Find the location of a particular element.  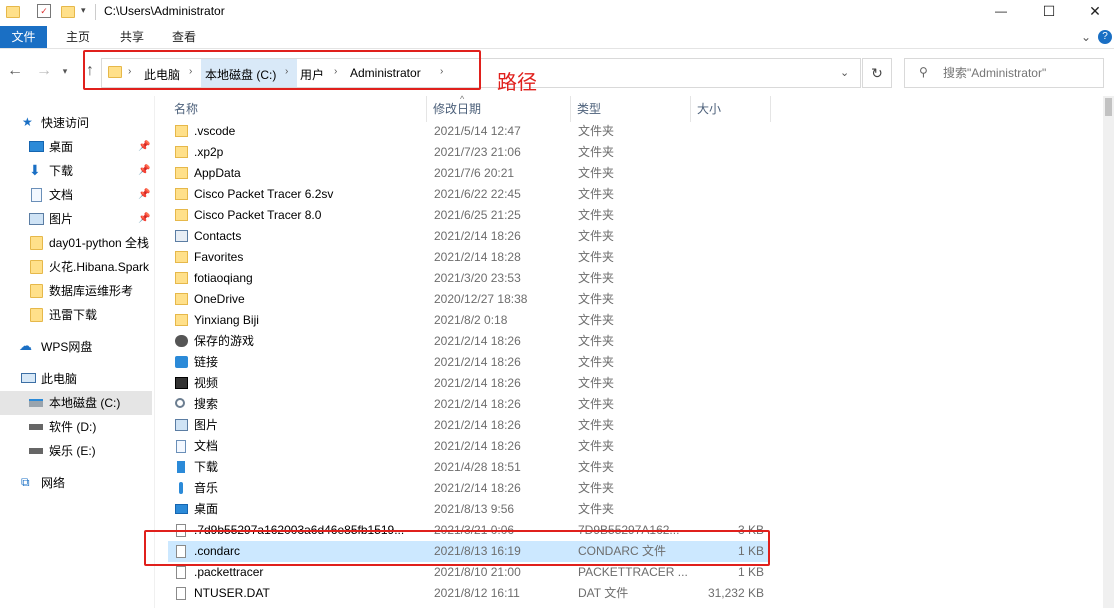

table-row: 视频 2021/2/14 18:26 文件夹 is located at coordinates (468, 383).